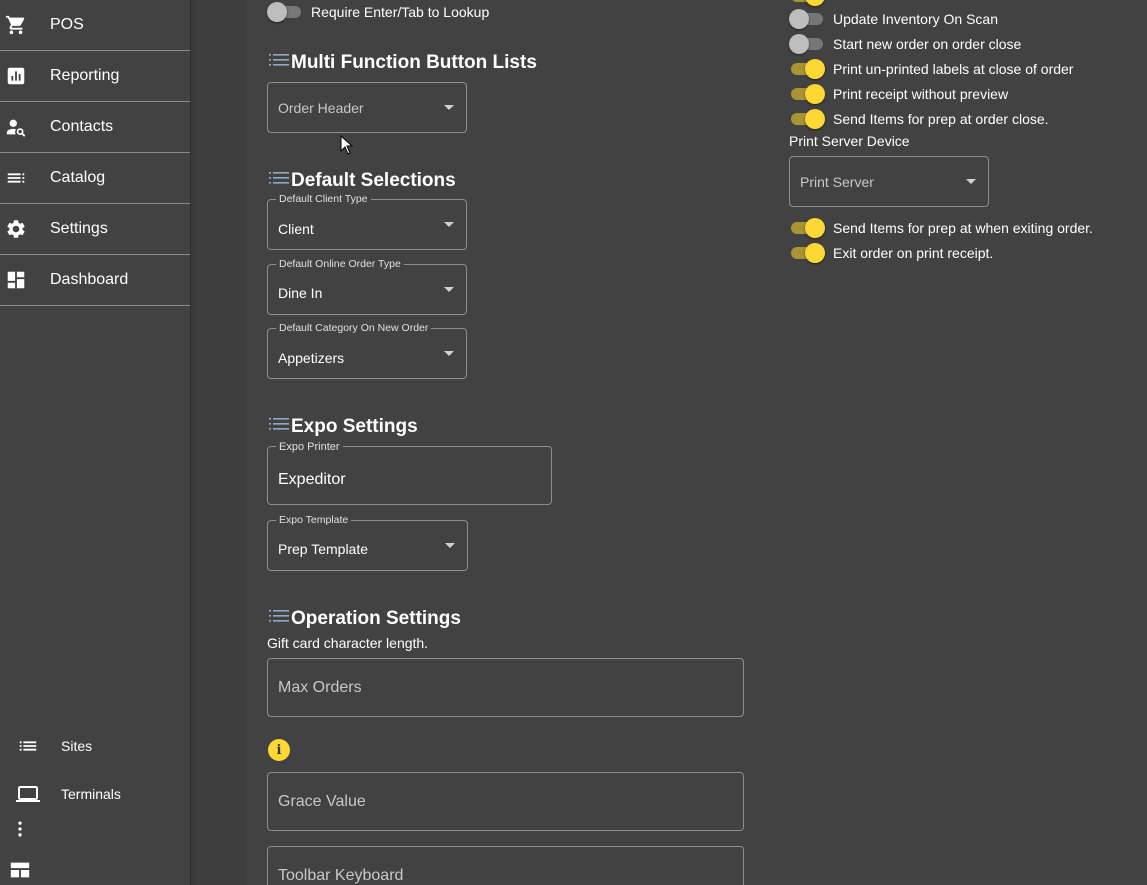 This screenshot has height=885, width=1147. What do you see at coordinates (807, 119) in the screenshot?
I see `send-prep-close-toggle` at bounding box center [807, 119].